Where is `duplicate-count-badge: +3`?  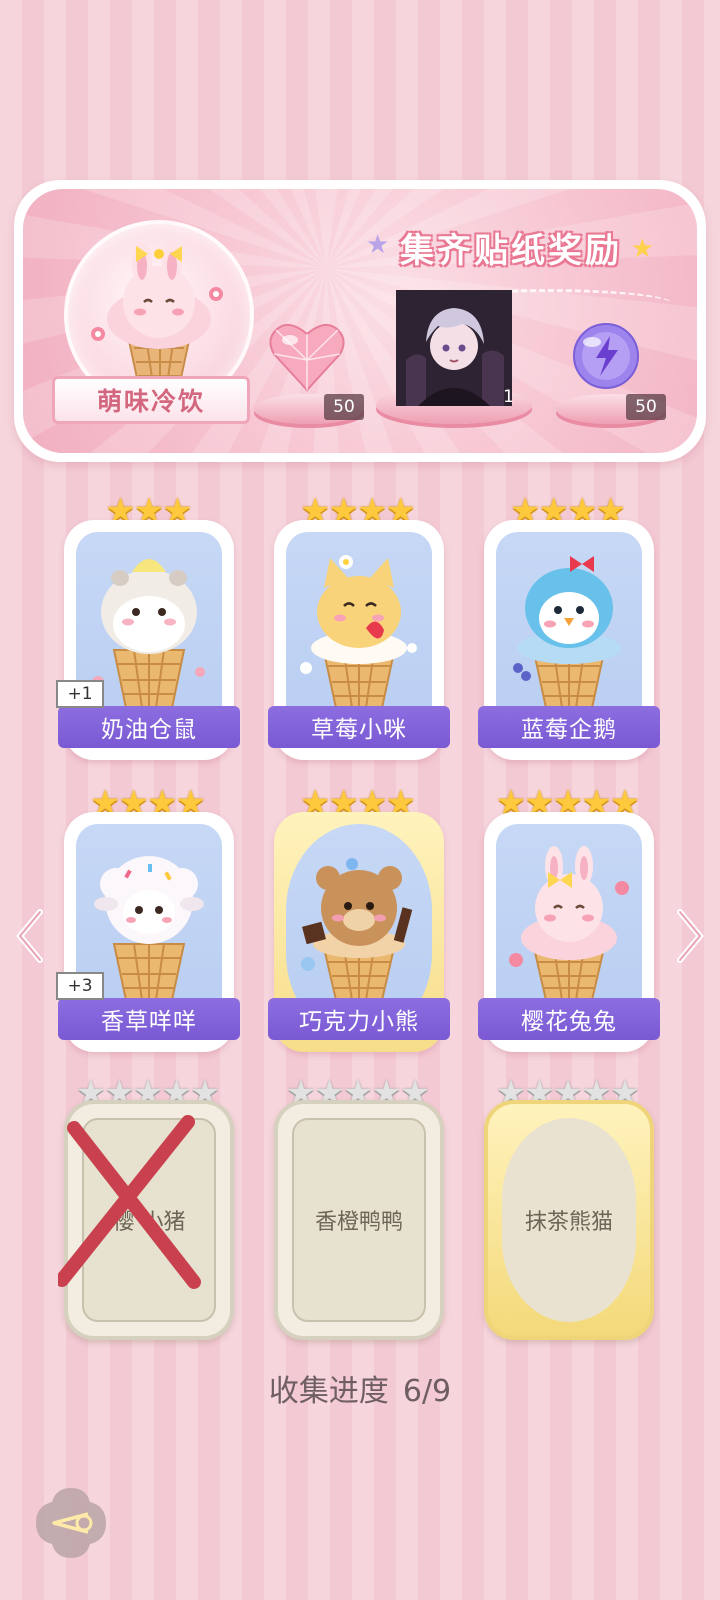 duplicate-count-badge: +3 is located at coordinates (80, 986).